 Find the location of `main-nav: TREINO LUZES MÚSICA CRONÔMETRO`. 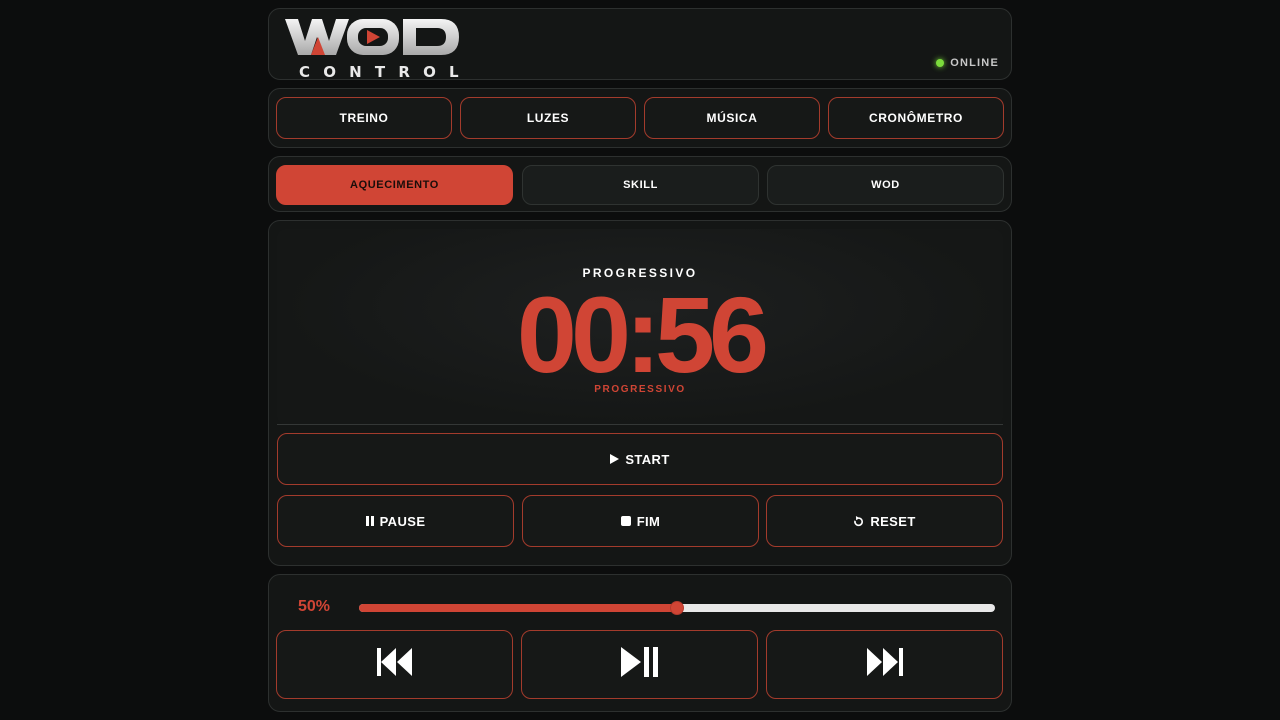

main-nav: TREINO LUZES MÚSICA CRONÔMETRO is located at coordinates (640, 118).